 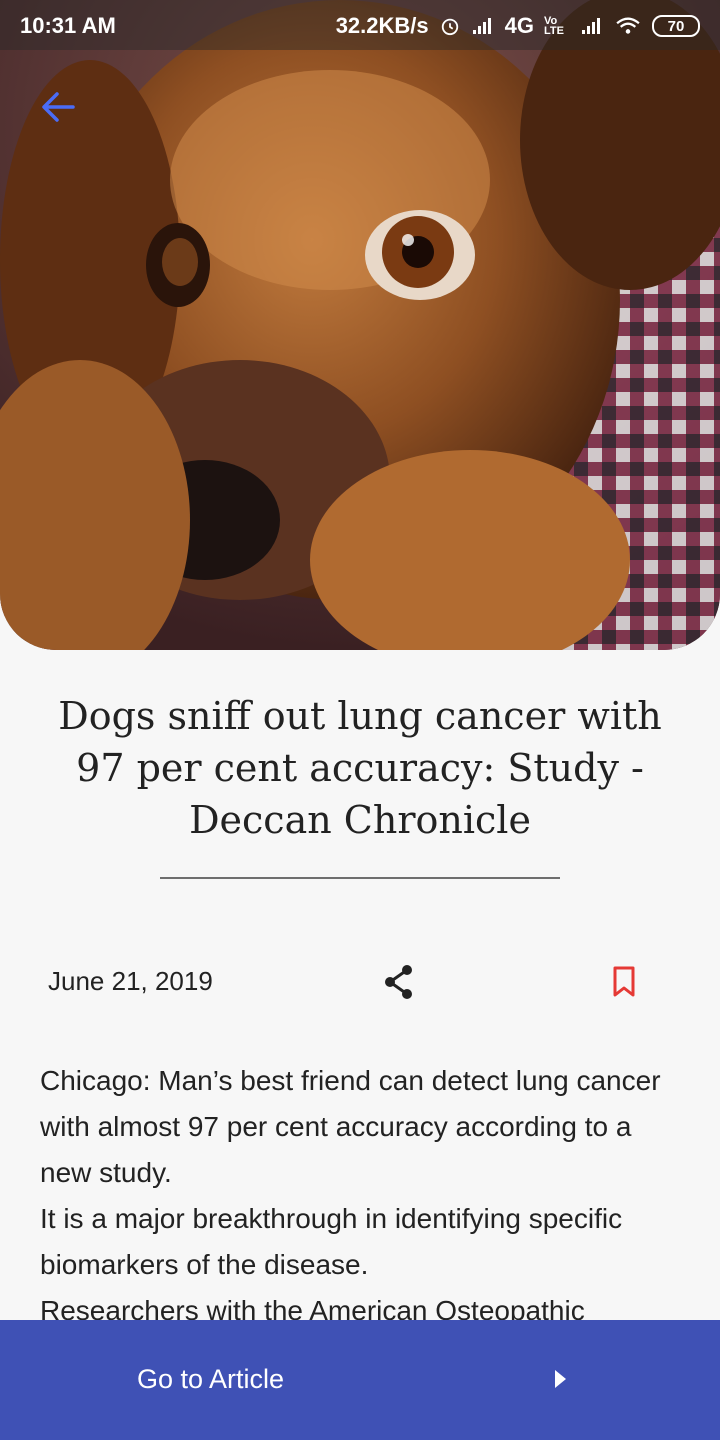 I want to click on status-bar: 10:31 AM 32.2KB/s 4G Vo LTE 70, so click(x=360, y=25).